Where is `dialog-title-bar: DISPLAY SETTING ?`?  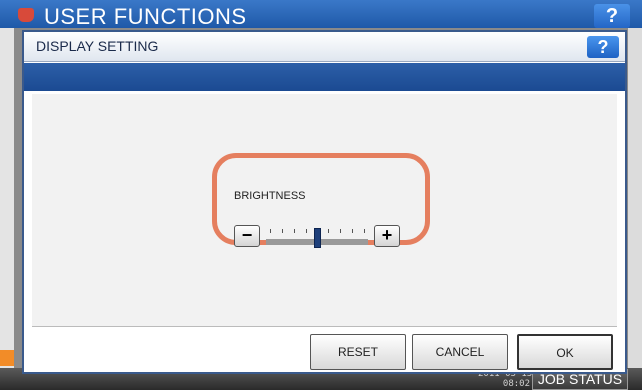
dialog-title-bar: DISPLAY SETTING ? is located at coordinates (324, 47).